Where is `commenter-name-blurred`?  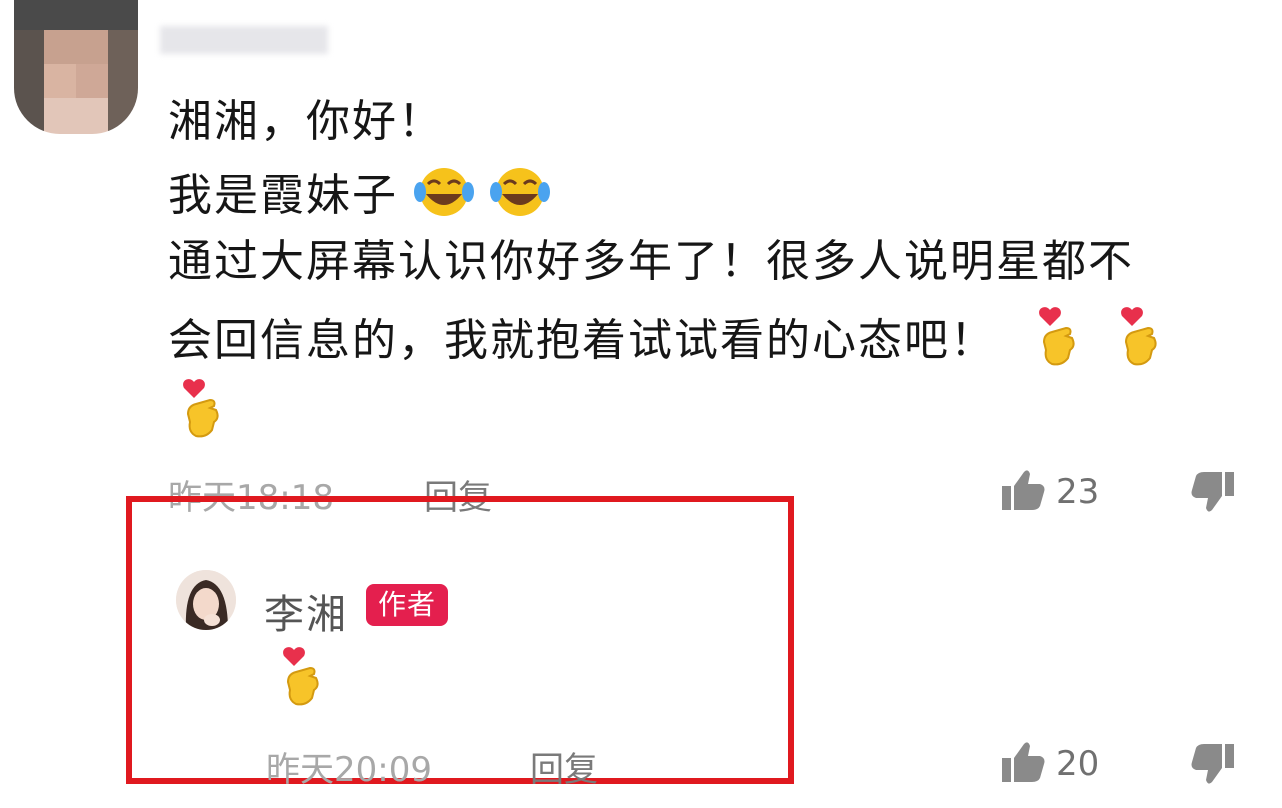
commenter-name-blurred is located at coordinates (244, 40).